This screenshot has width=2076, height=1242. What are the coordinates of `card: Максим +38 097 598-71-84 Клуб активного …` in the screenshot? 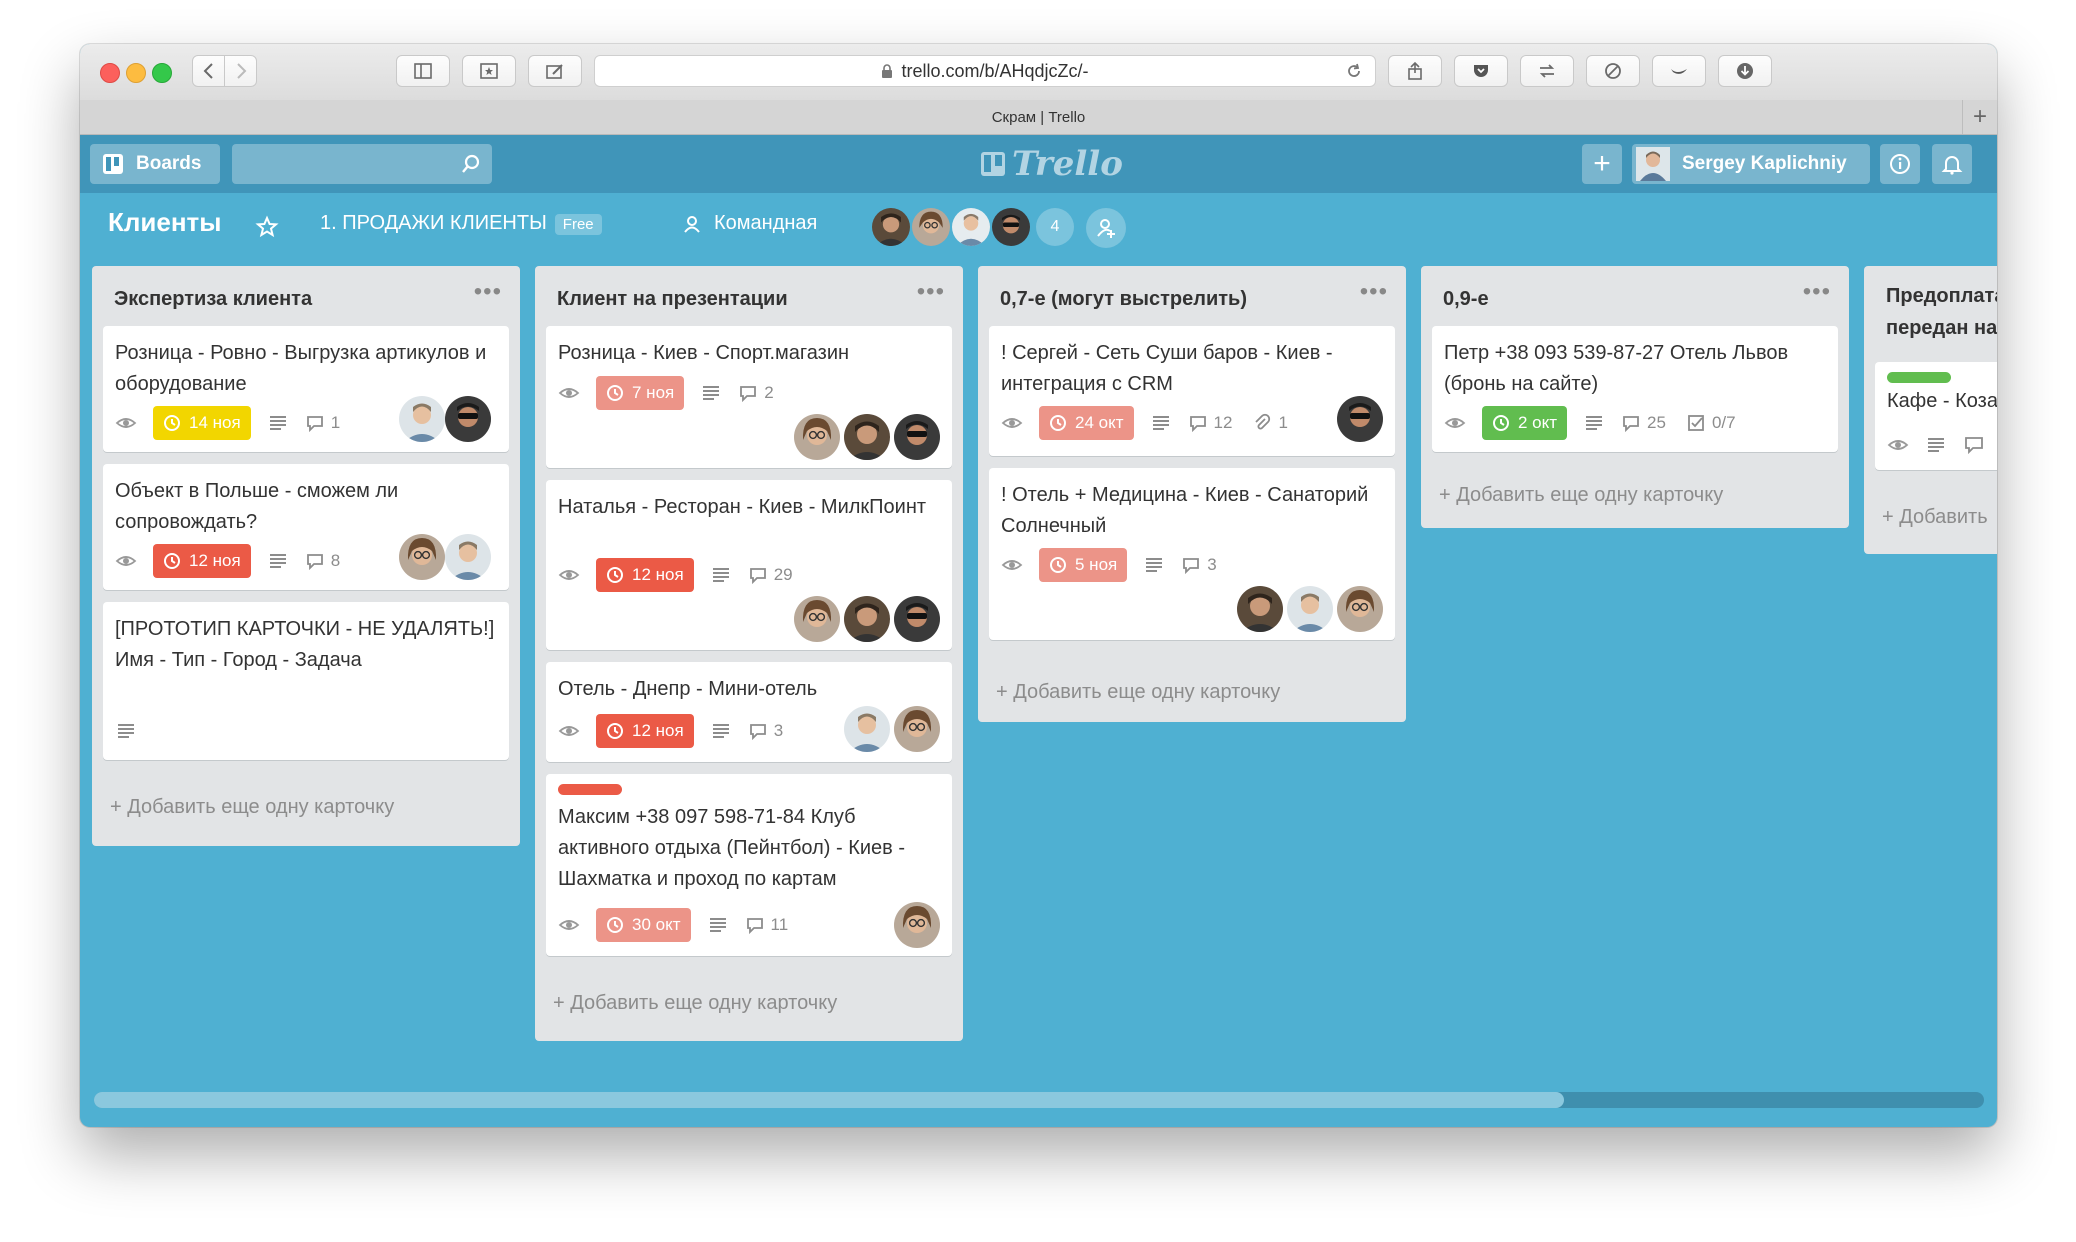 It's located at (749, 865).